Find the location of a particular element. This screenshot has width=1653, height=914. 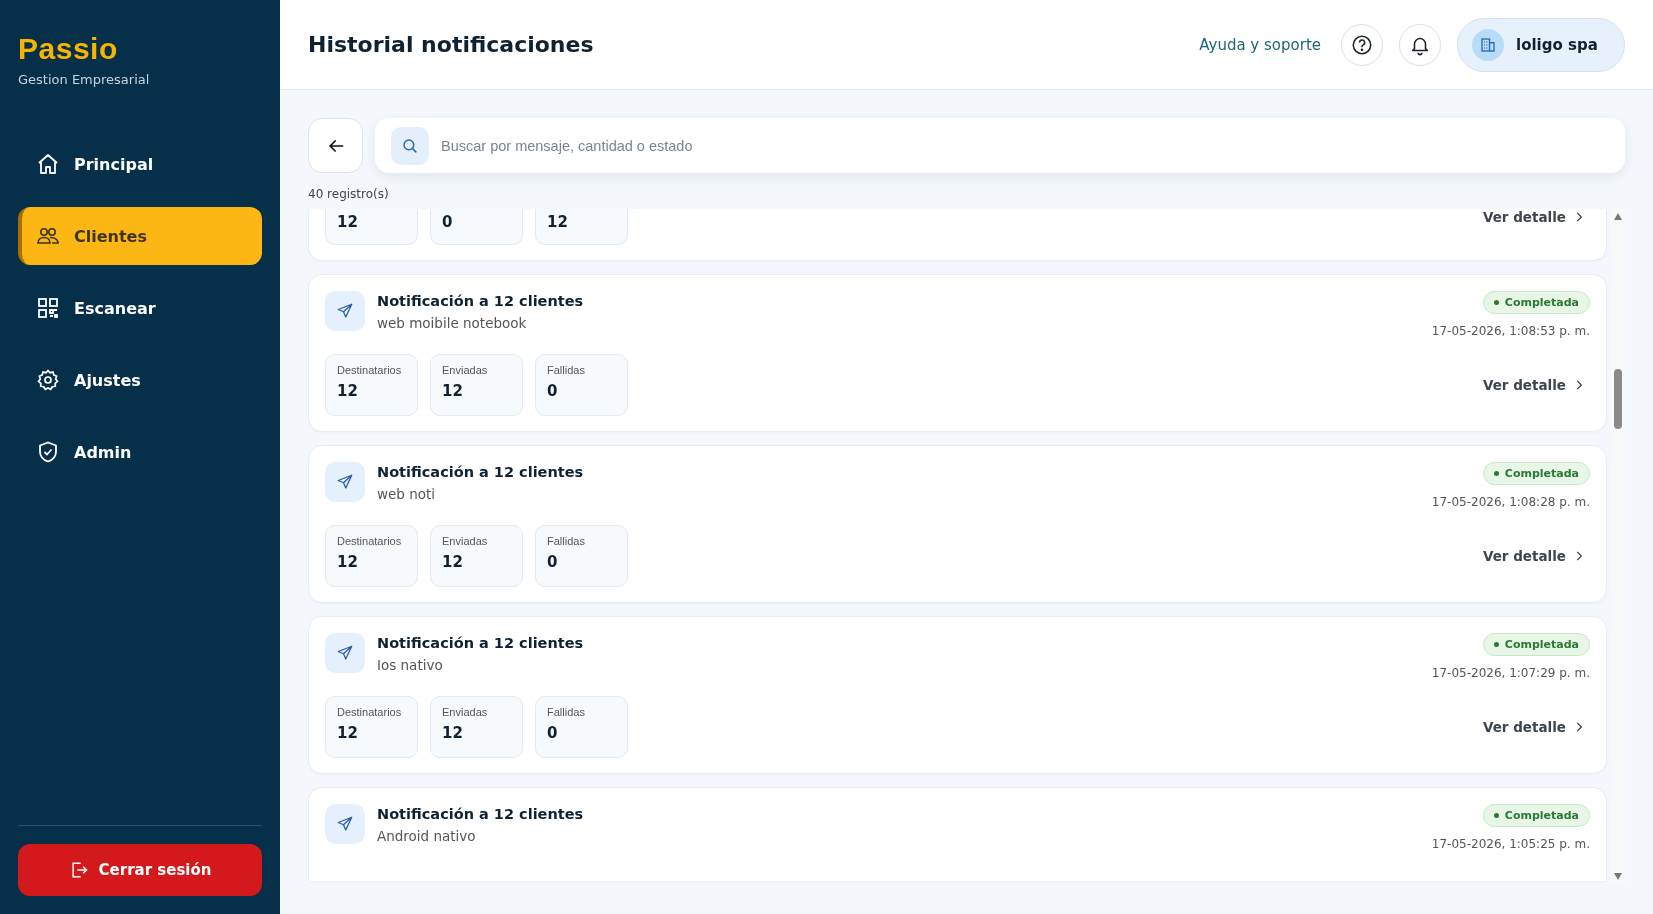

shield-check-icon is located at coordinates (48, 452).